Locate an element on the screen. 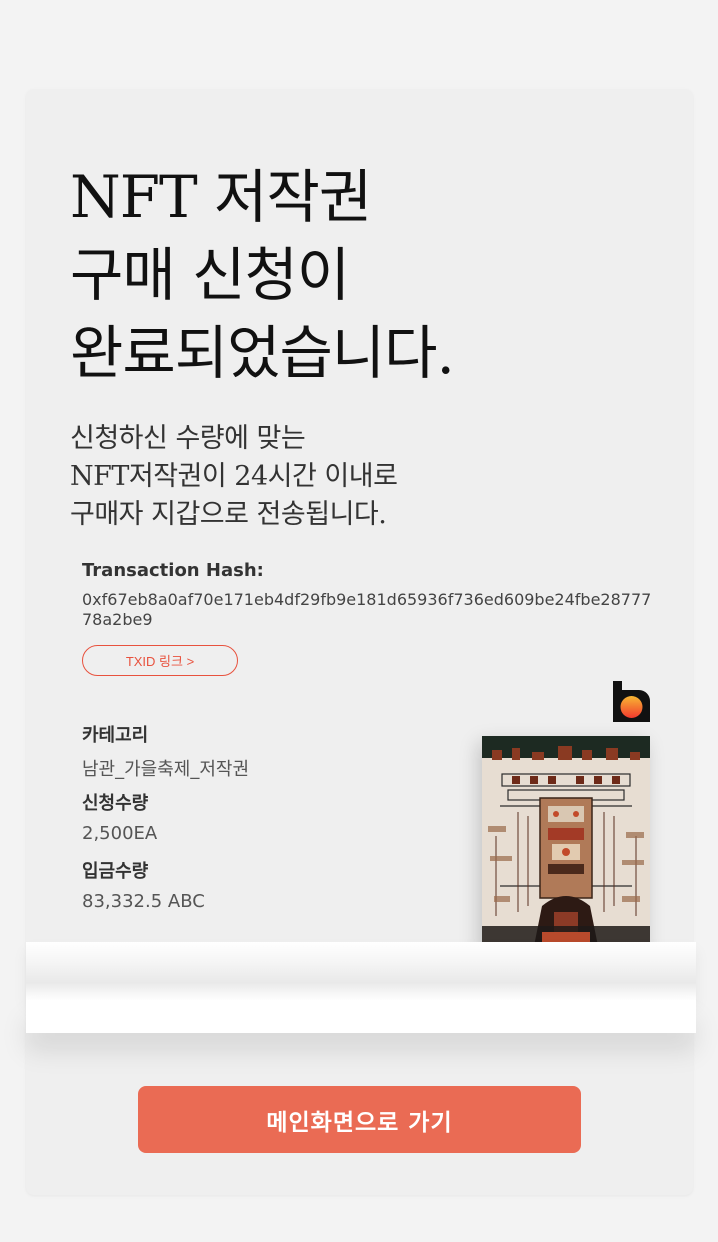 This screenshot has height=1242, width=718. title-line-2: 구매 신청이 is located at coordinates (210, 275).